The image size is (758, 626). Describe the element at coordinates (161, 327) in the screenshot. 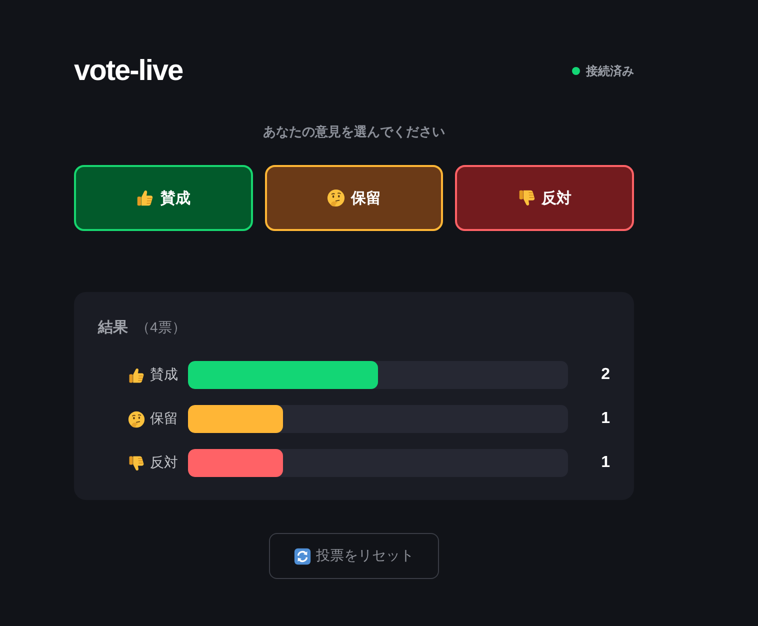

I see `vote-total: （4票）` at that location.